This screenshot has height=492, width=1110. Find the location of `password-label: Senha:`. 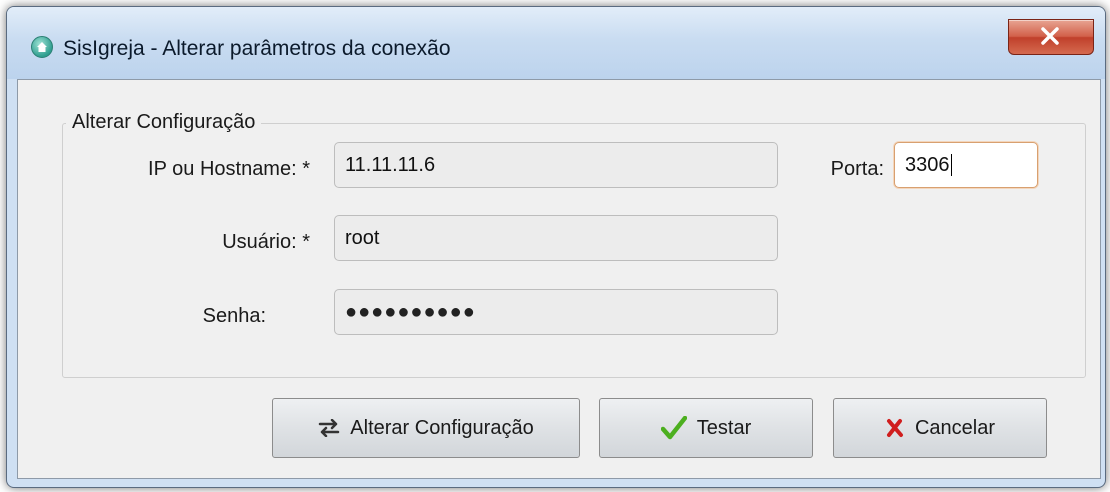

password-label: Senha: is located at coordinates (234, 316).